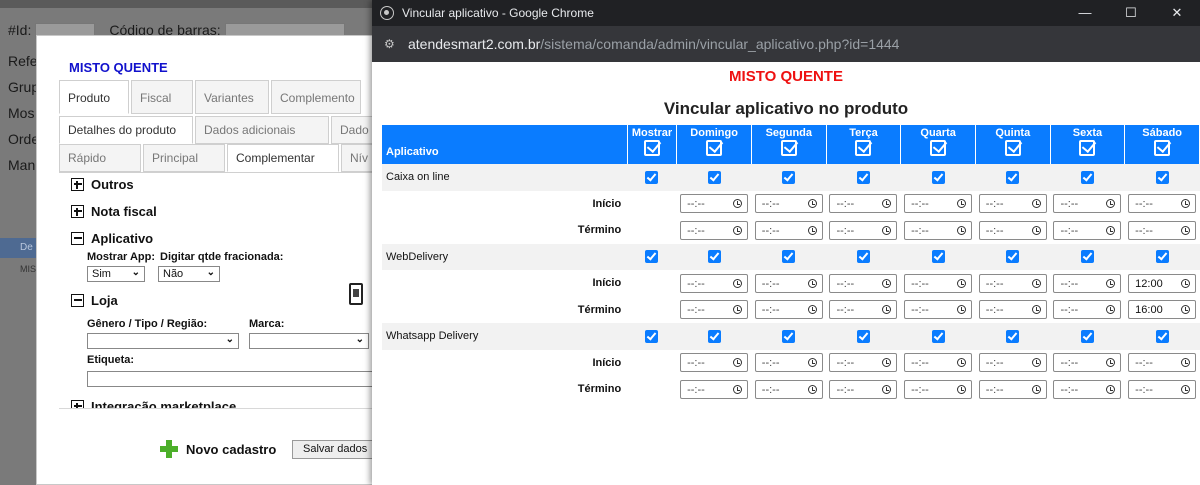 The width and height of the screenshot is (1200, 485). What do you see at coordinates (126, 130) in the screenshot?
I see `tab-detalhes-produto: Detalhes do produto` at bounding box center [126, 130].